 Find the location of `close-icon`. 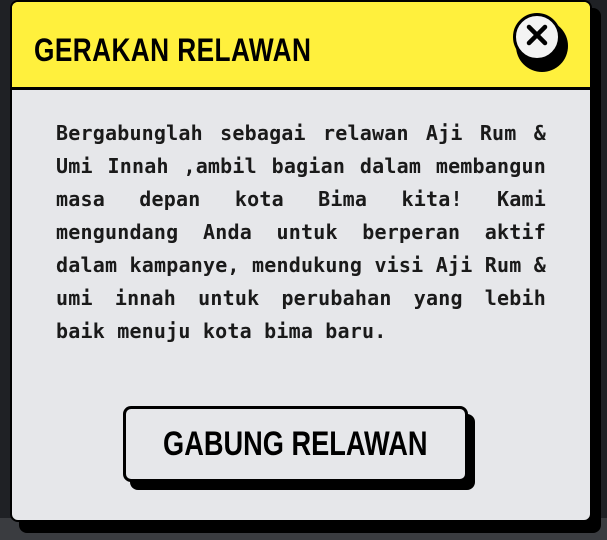

close-icon is located at coordinates (537, 37).